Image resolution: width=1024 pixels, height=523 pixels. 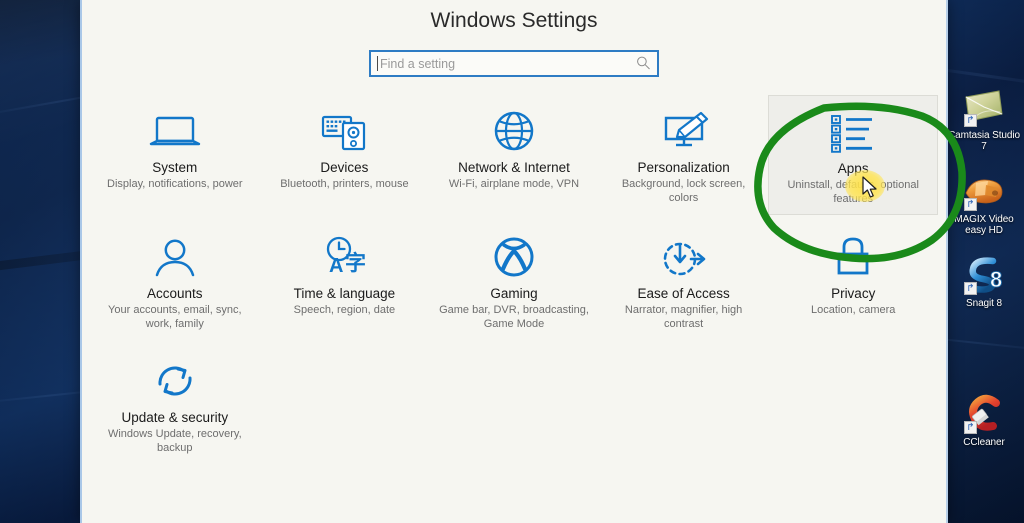 I want to click on search-box, so click(x=514, y=63).